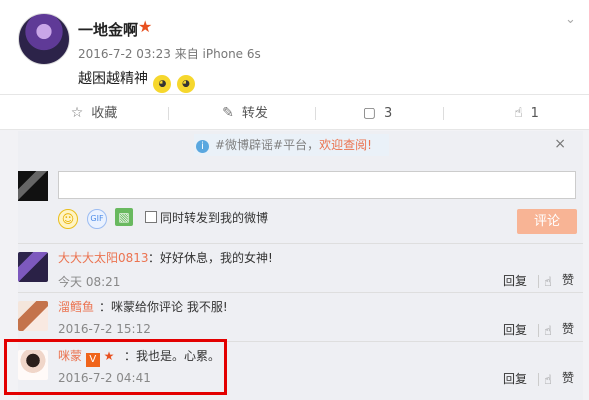  I want to click on close-icon: ×, so click(560, 144).